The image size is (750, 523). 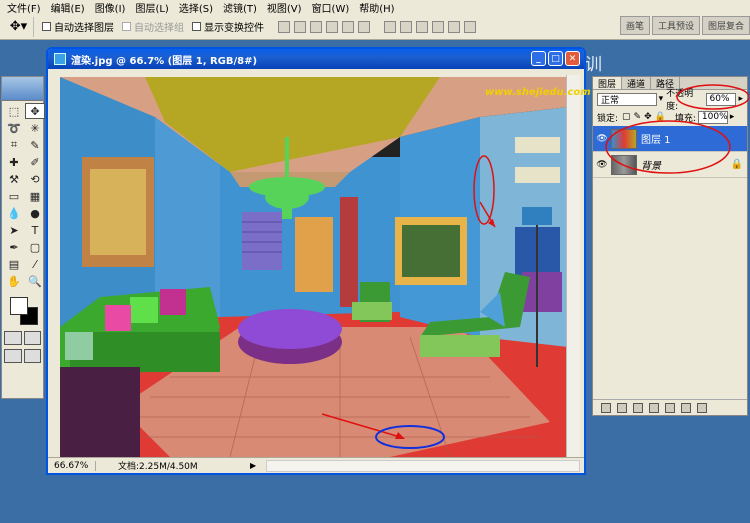 I want to click on distribute-left-icon, so click(x=438, y=26).